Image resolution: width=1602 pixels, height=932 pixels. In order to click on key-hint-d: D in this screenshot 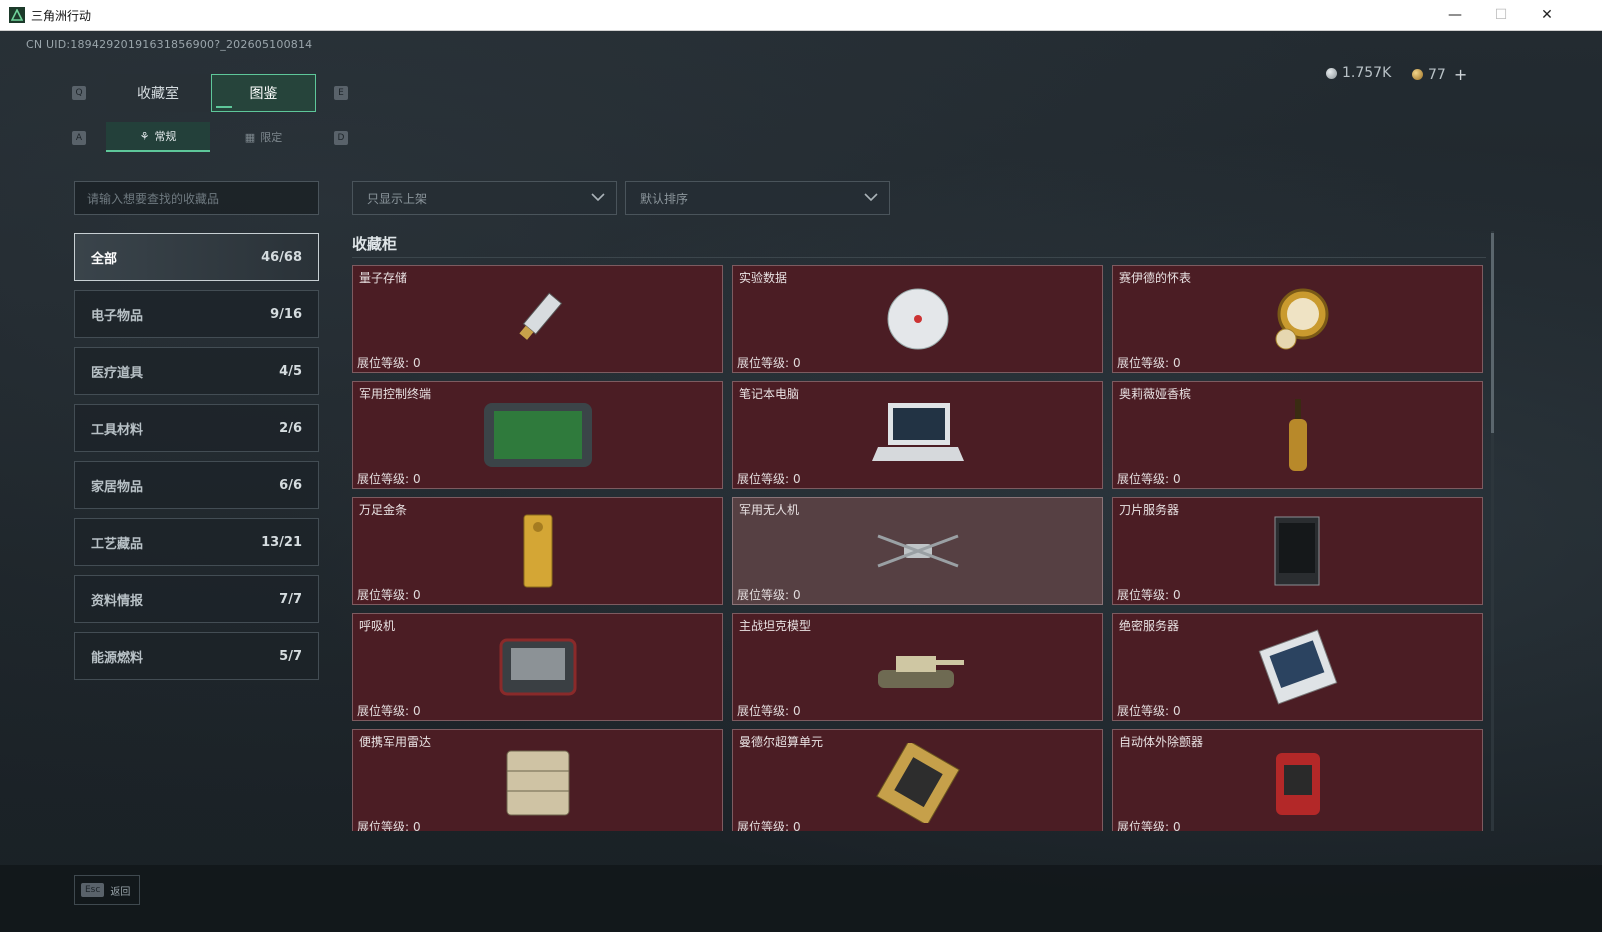, I will do `click(341, 138)`.